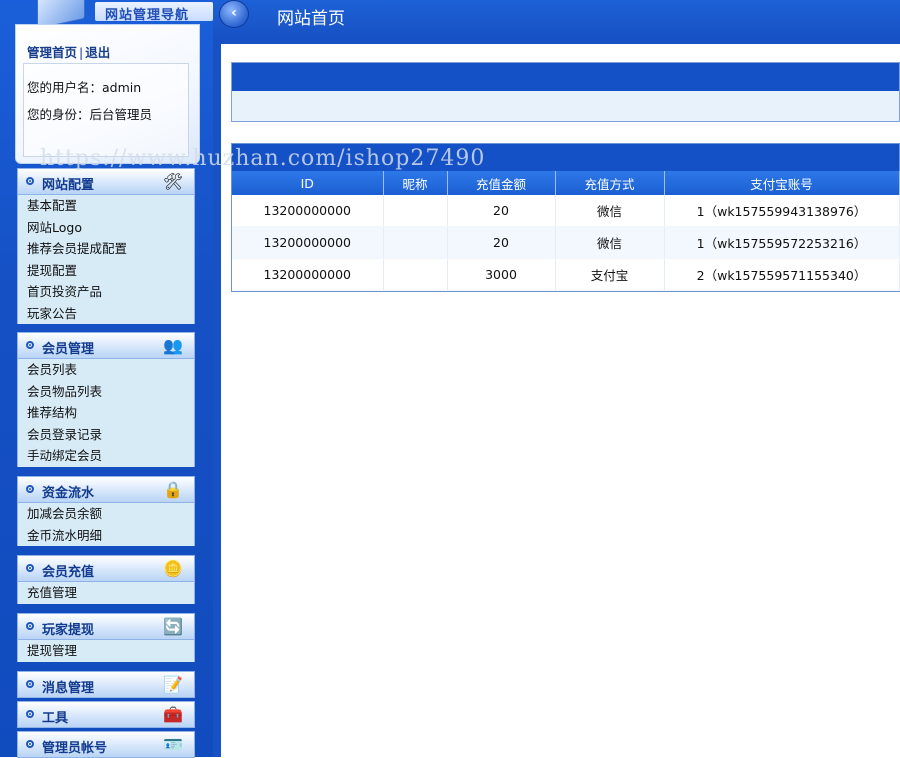  I want to click on user-info-box: 您的用户名：admin 您的身份：后台管理员, so click(106, 110).